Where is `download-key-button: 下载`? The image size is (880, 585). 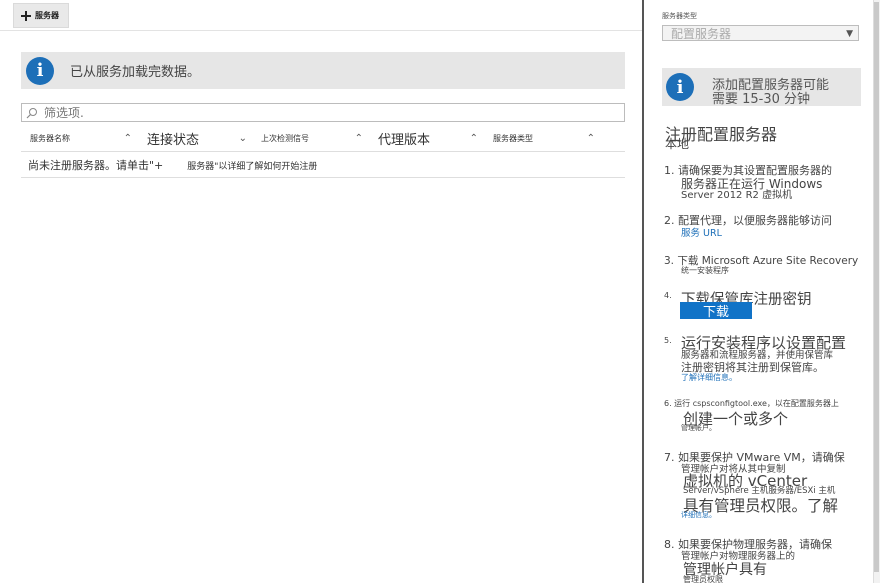 download-key-button: 下载 is located at coordinates (716, 311).